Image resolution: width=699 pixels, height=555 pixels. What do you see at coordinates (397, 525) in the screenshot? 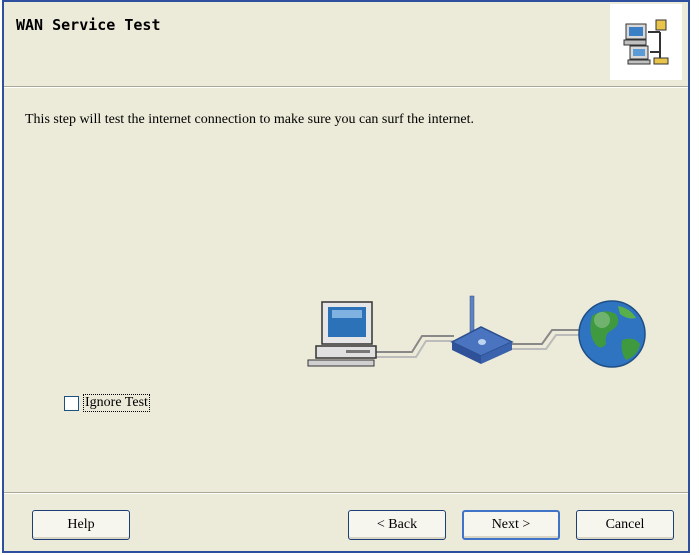
I see `back-button: < Back` at bounding box center [397, 525].